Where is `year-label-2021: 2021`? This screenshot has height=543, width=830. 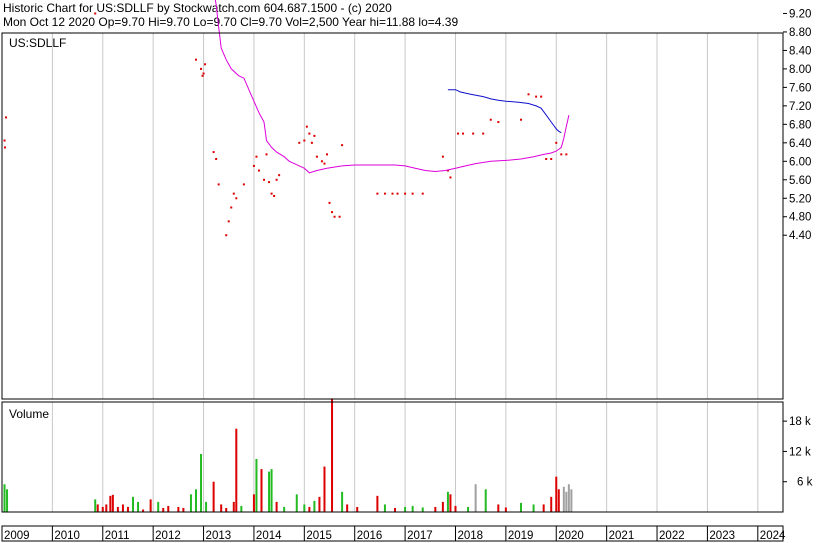 year-label-2021: 2021 is located at coordinates (622, 536).